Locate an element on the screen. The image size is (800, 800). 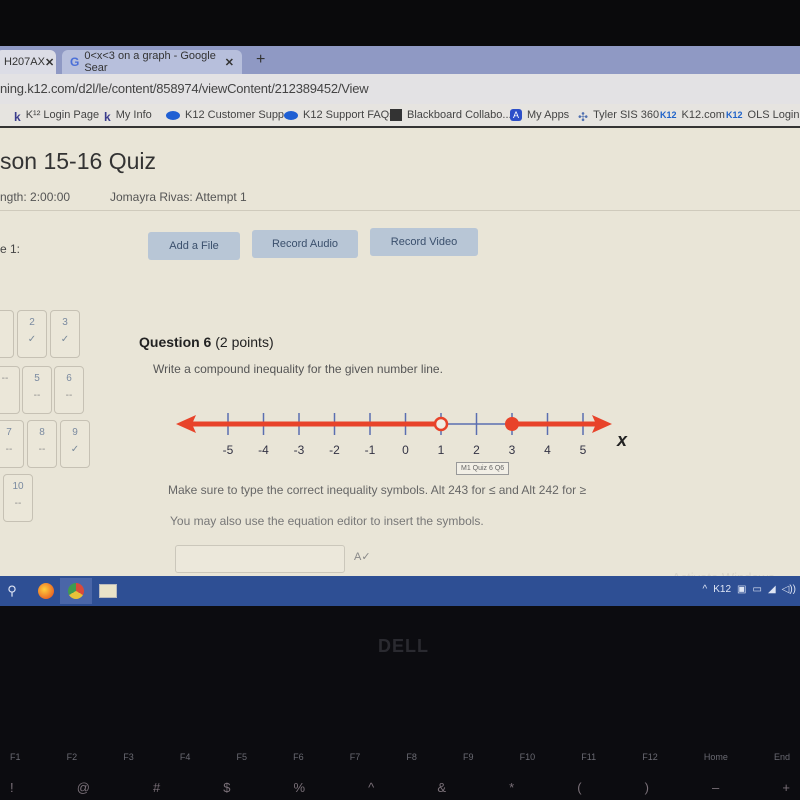
blackboard-icon is located at coordinates (396, 115).